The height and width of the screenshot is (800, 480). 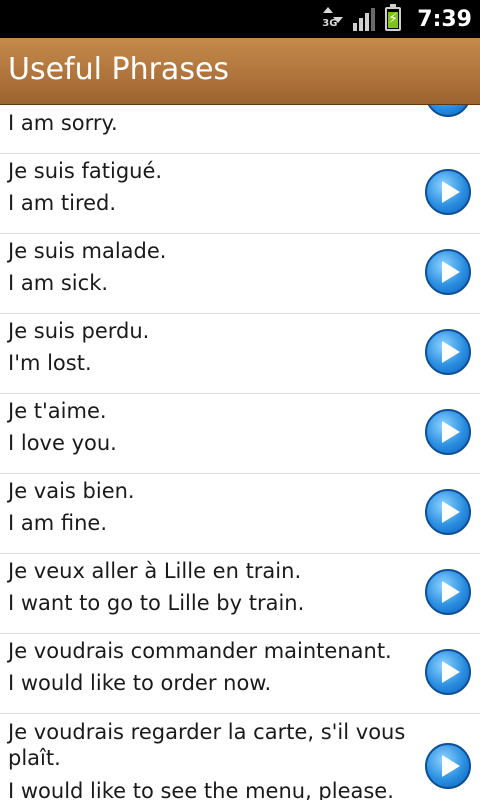 What do you see at coordinates (201, 789) in the screenshot?
I see `phrase-english: I would like to see the menu, please.` at bounding box center [201, 789].